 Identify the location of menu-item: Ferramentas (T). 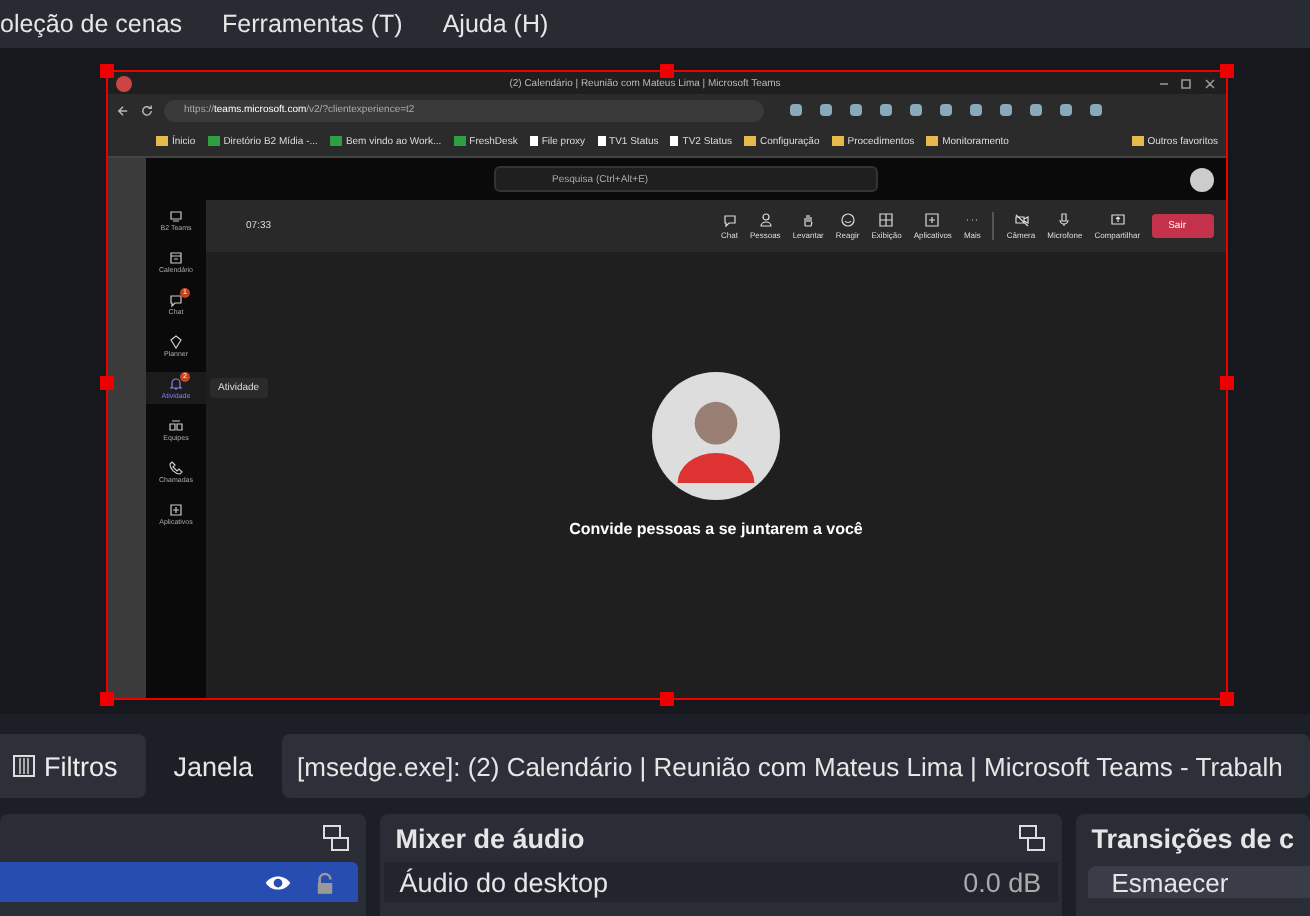
(312, 24).